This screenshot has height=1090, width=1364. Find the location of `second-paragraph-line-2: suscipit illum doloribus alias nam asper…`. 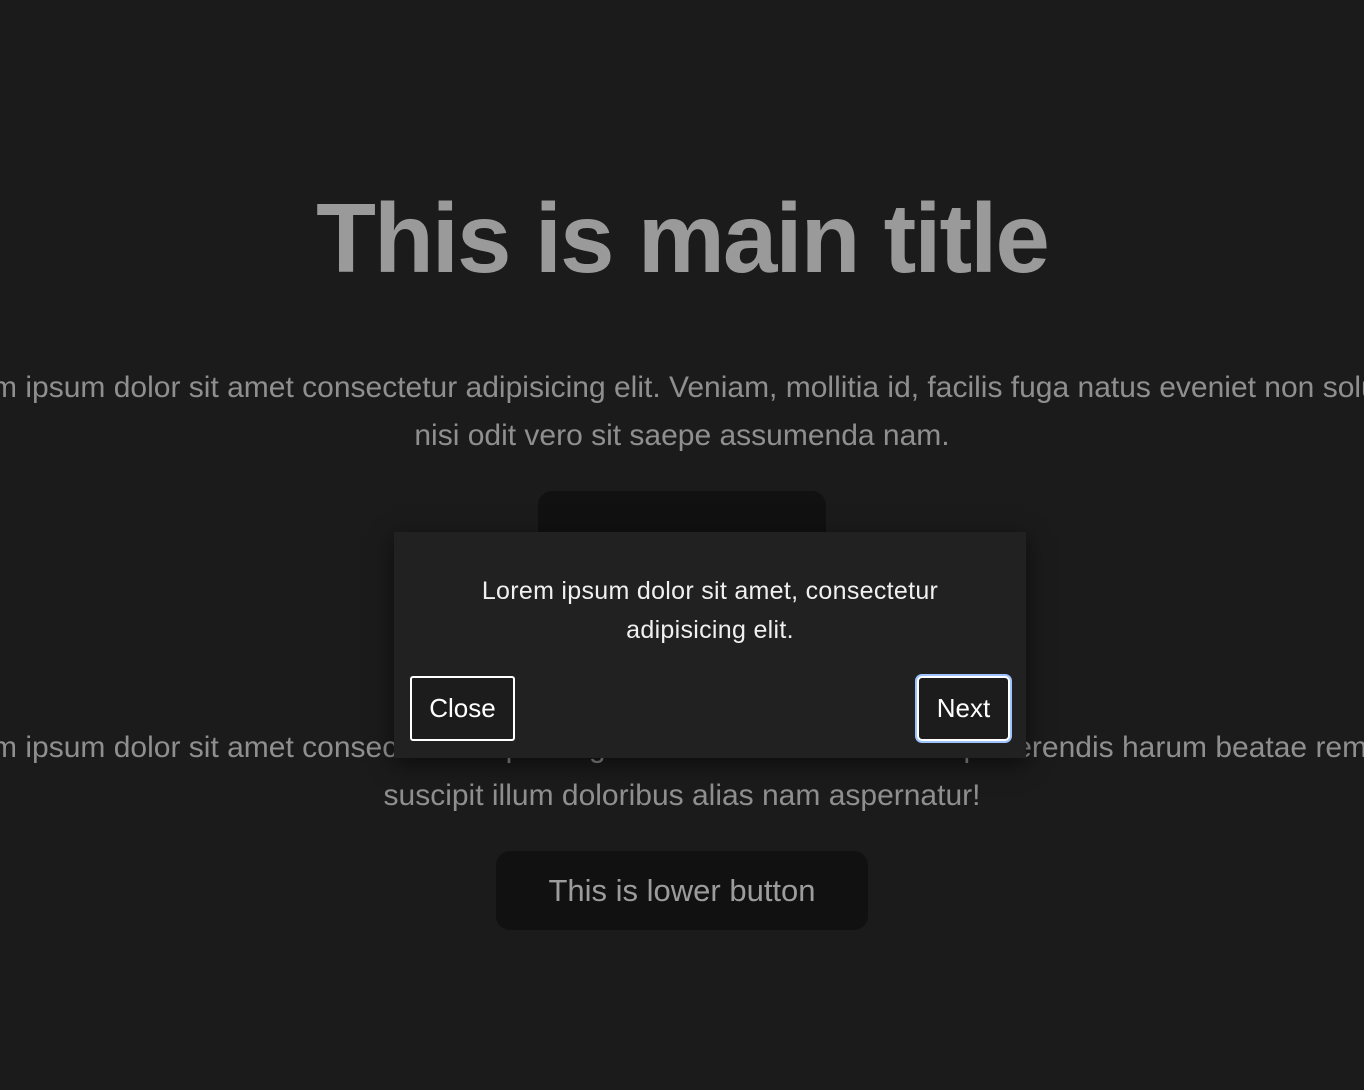

second-paragraph-line-2: suscipit illum doloribus alias nam asper… is located at coordinates (682, 795).